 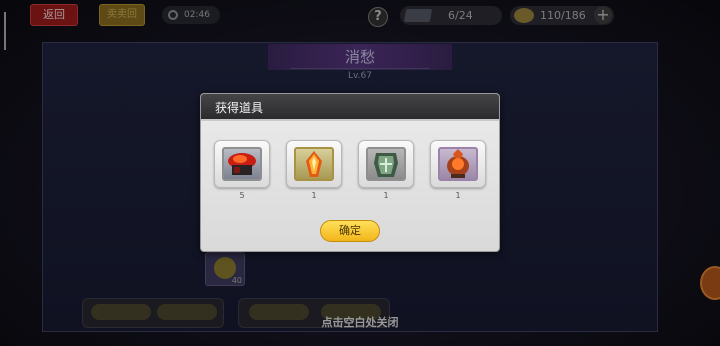 I want to click on dialog-header: 获得道具, so click(x=350, y=107).